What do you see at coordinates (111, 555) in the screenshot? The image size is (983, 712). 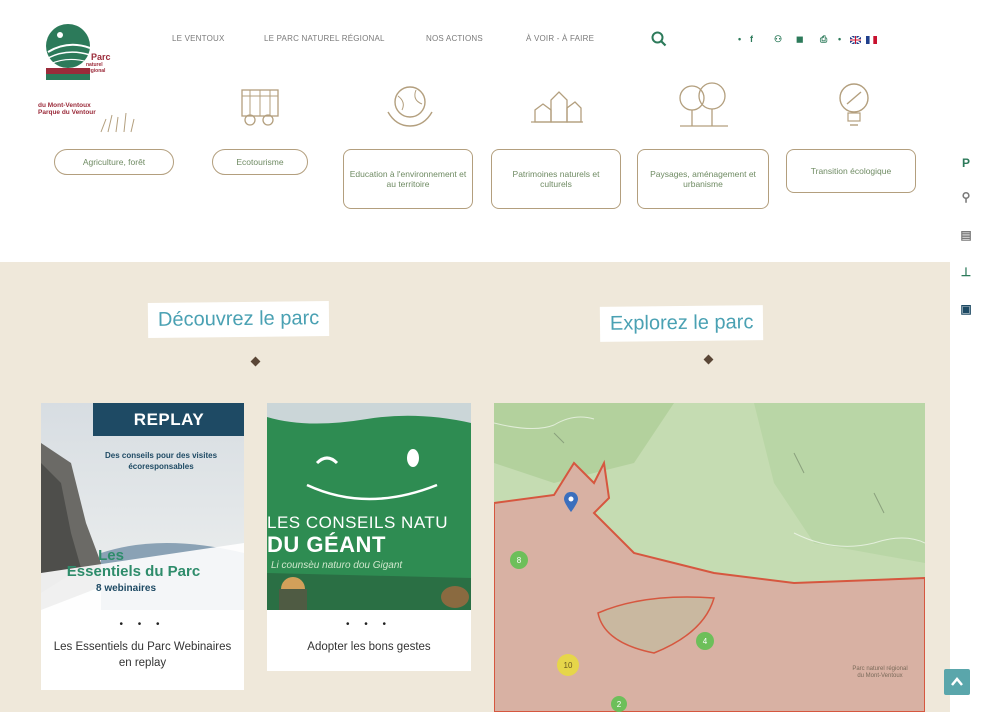 I see `card-essentiels-title-1: Les` at bounding box center [111, 555].